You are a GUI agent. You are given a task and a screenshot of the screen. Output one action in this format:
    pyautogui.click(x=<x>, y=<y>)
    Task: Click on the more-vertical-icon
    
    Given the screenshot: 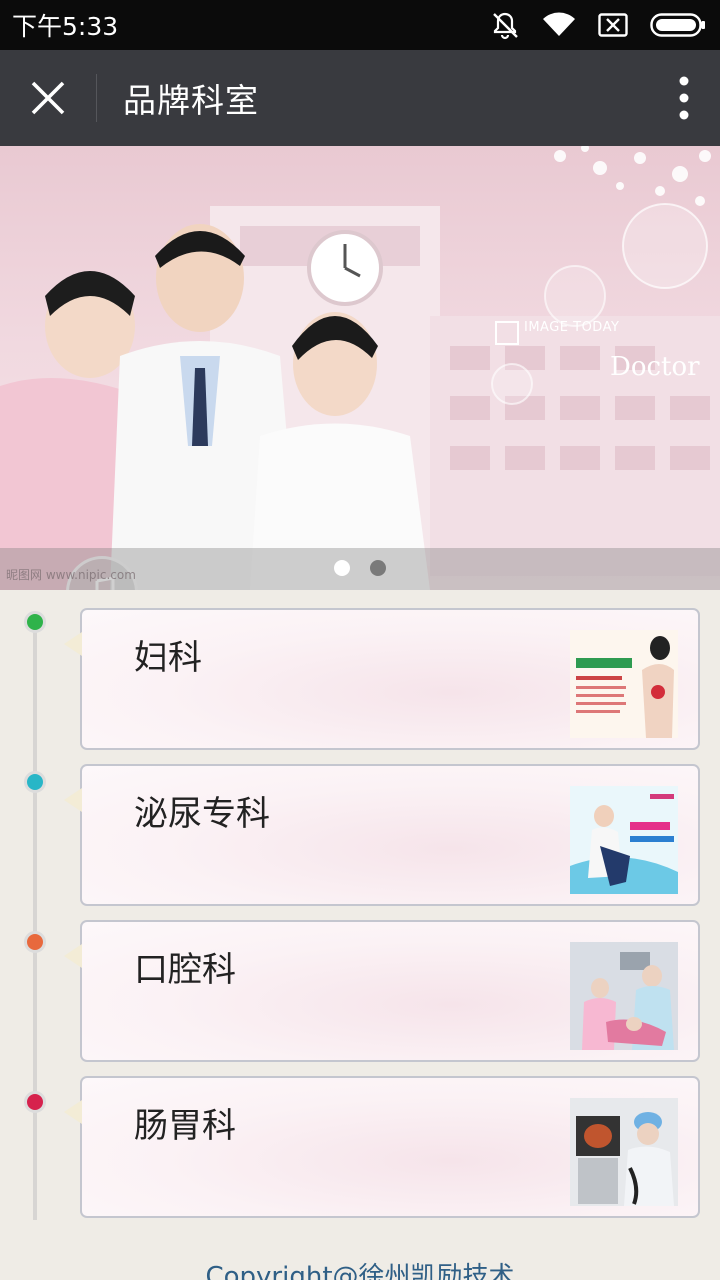 What is the action you would take?
    pyautogui.click(x=684, y=98)
    